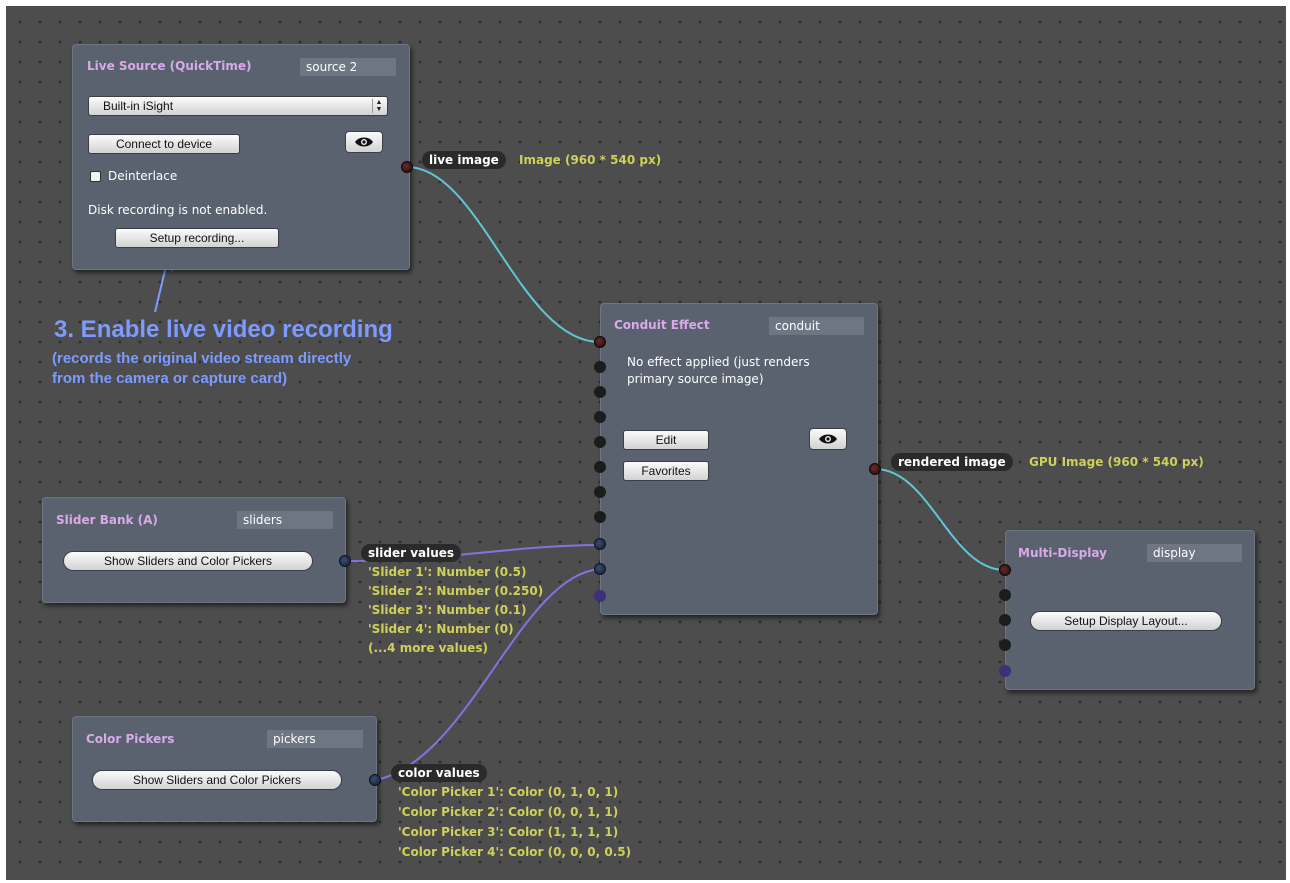 The width and height of the screenshot is (1290, 883). I want to click on slider-more-values: (...4 more values), so click(428, 648).